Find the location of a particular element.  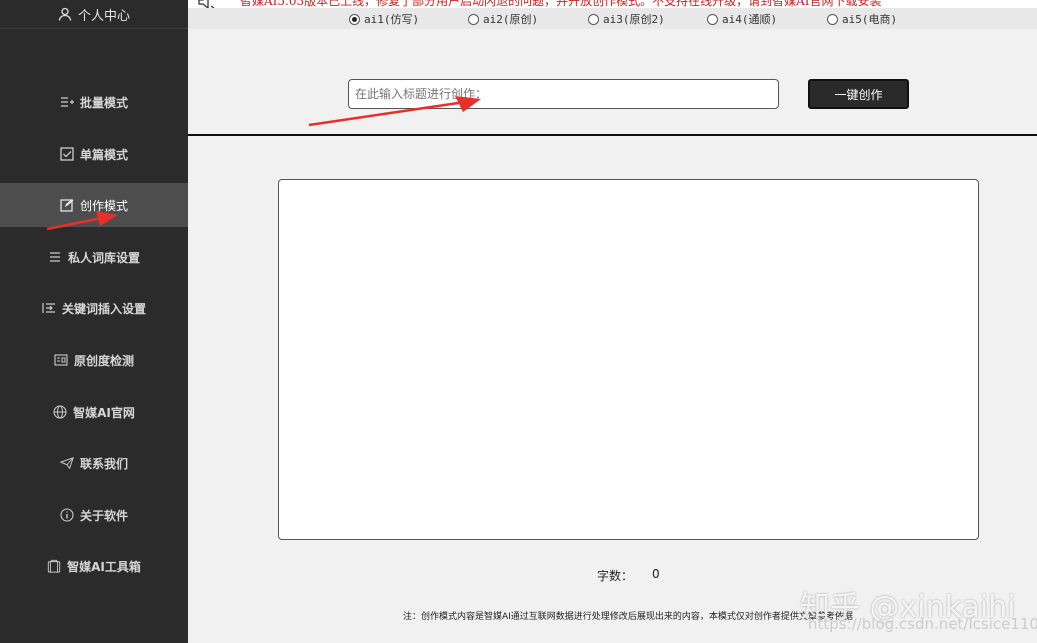

sidebar-item-label: 智媒AI官网 is located at coordinates (104, 412).